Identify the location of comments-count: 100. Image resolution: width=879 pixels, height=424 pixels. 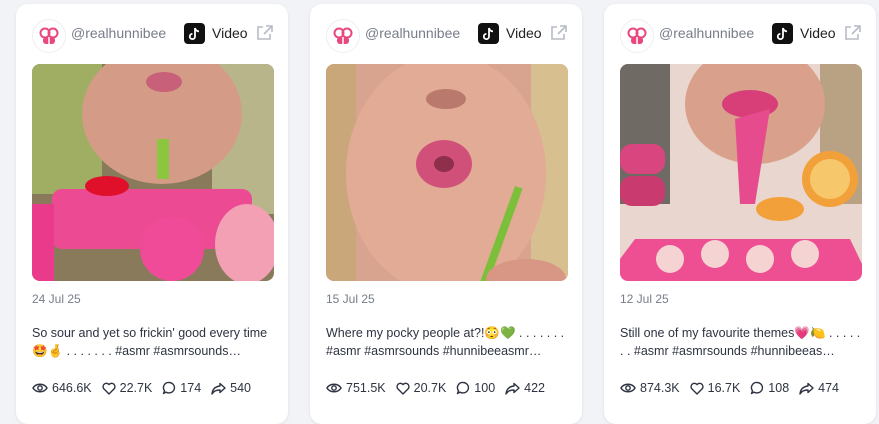
(485, 388).